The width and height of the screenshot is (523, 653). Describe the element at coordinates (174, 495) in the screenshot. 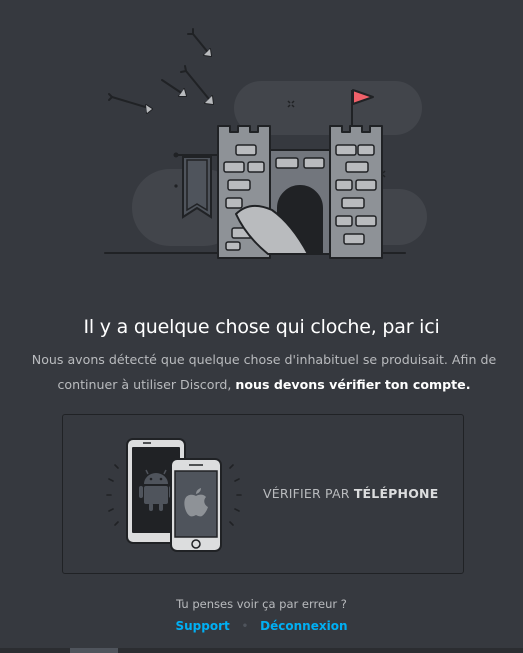

I see `phone-illustration` at that location.